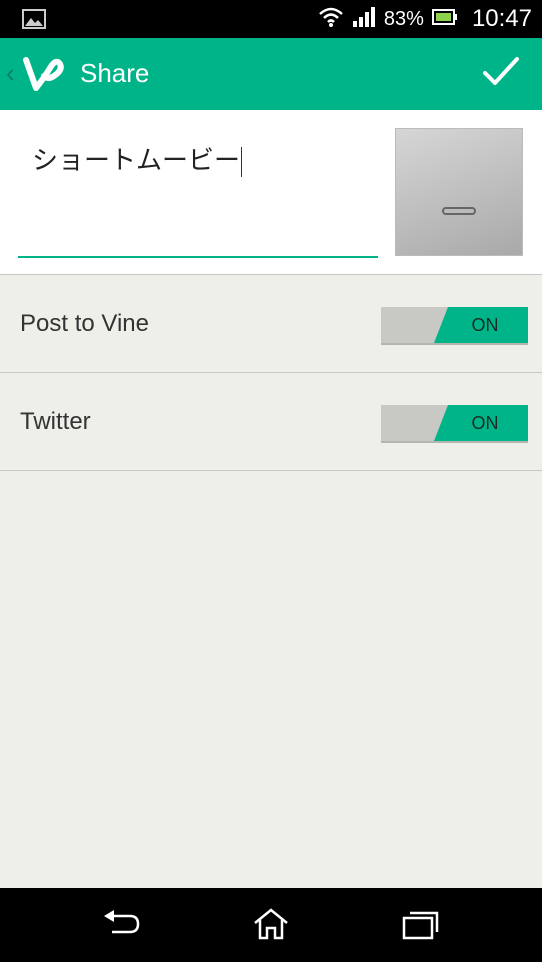 The image size is (542, 962). Describe the element at coordinates (459, 192) in the screenshot. I see `video-thumbnail` at that location.